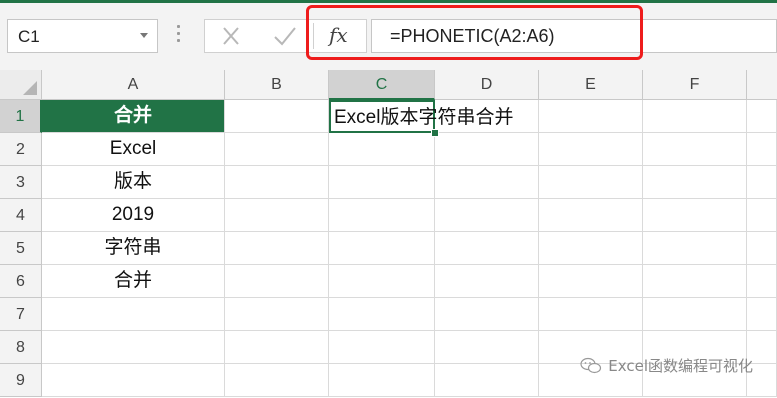  What do you see at coordinates (21, 182) in the screenshot?
I see `row-header-3: 3` at bounding box center [21, 182].